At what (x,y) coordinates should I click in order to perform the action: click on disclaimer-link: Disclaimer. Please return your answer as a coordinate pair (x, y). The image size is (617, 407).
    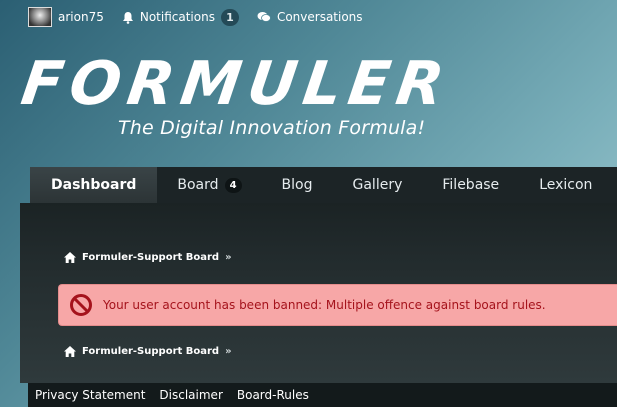
    Looking at the image, I should click on (190, 395).